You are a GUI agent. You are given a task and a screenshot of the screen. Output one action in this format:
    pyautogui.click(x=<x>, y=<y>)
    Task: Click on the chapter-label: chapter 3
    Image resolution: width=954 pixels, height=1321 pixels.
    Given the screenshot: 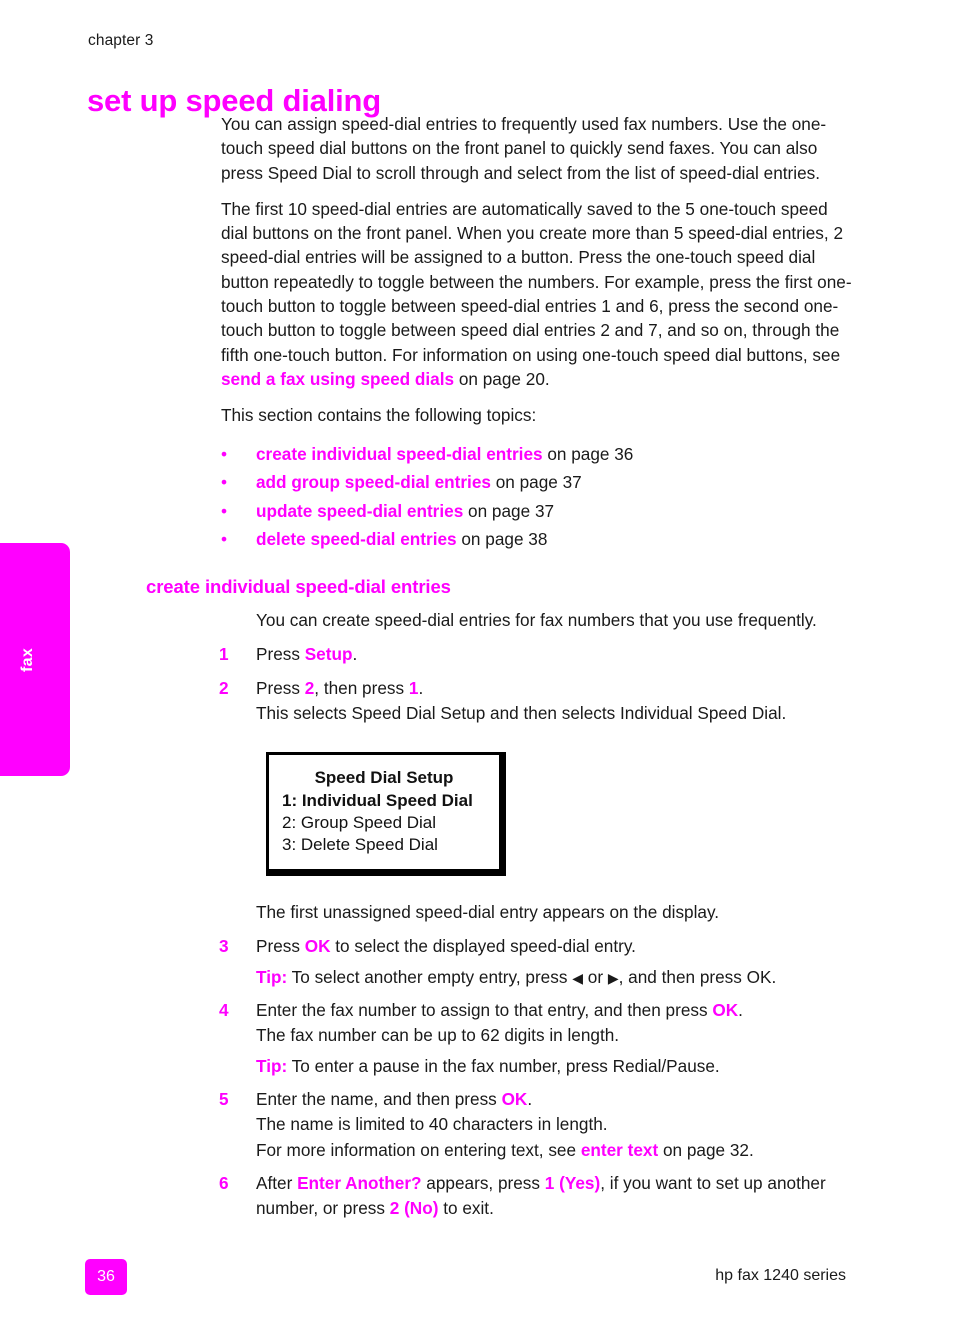 What is the action you would take?
    pyautogui.click(x=121, y=40)
    